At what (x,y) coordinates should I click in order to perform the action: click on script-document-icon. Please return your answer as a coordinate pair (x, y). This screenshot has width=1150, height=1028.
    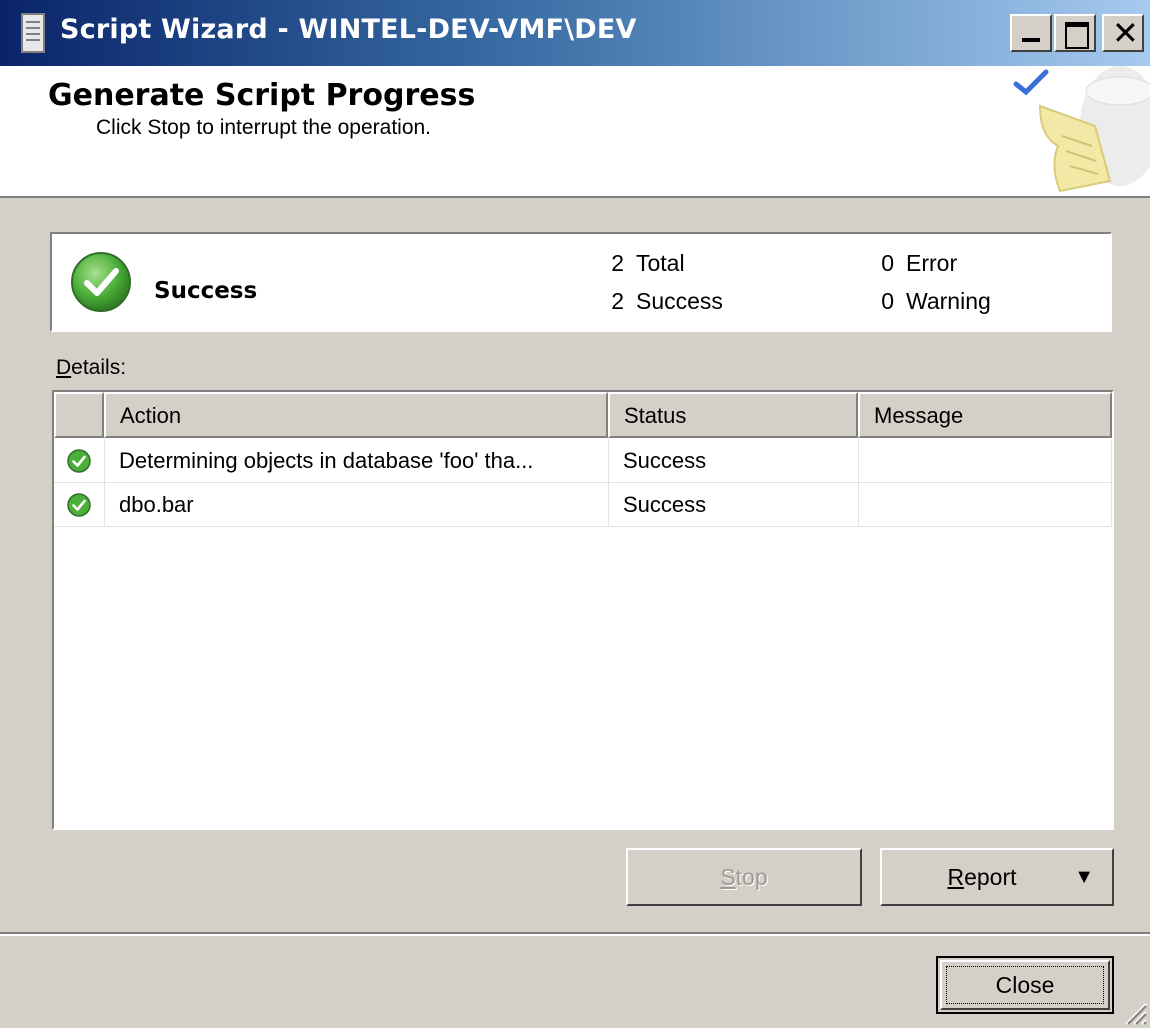
    Looking at the image, I should click on (33, 33).